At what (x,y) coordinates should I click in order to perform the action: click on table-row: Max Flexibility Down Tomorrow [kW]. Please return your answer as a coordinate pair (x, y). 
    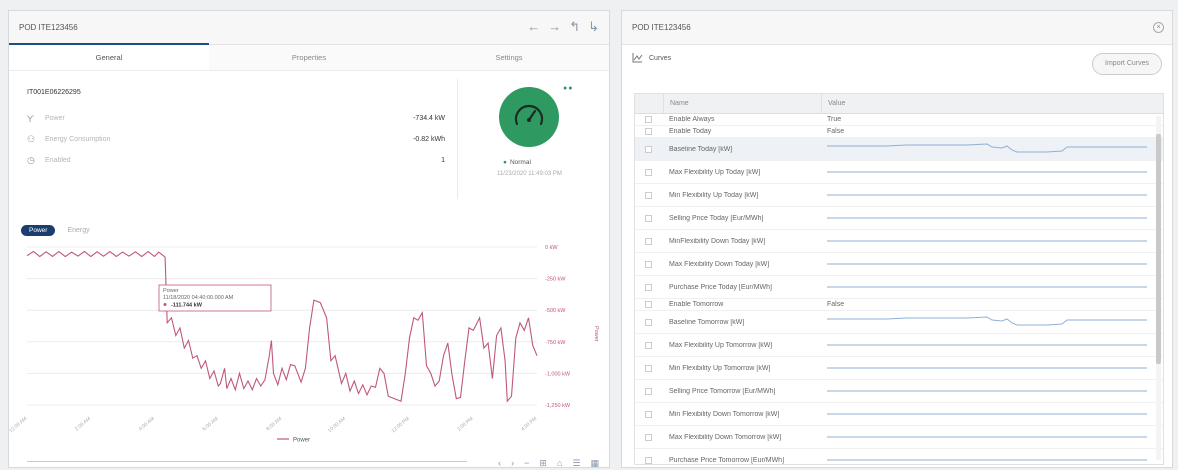
    Looking at the image, I should click on (899, 437).